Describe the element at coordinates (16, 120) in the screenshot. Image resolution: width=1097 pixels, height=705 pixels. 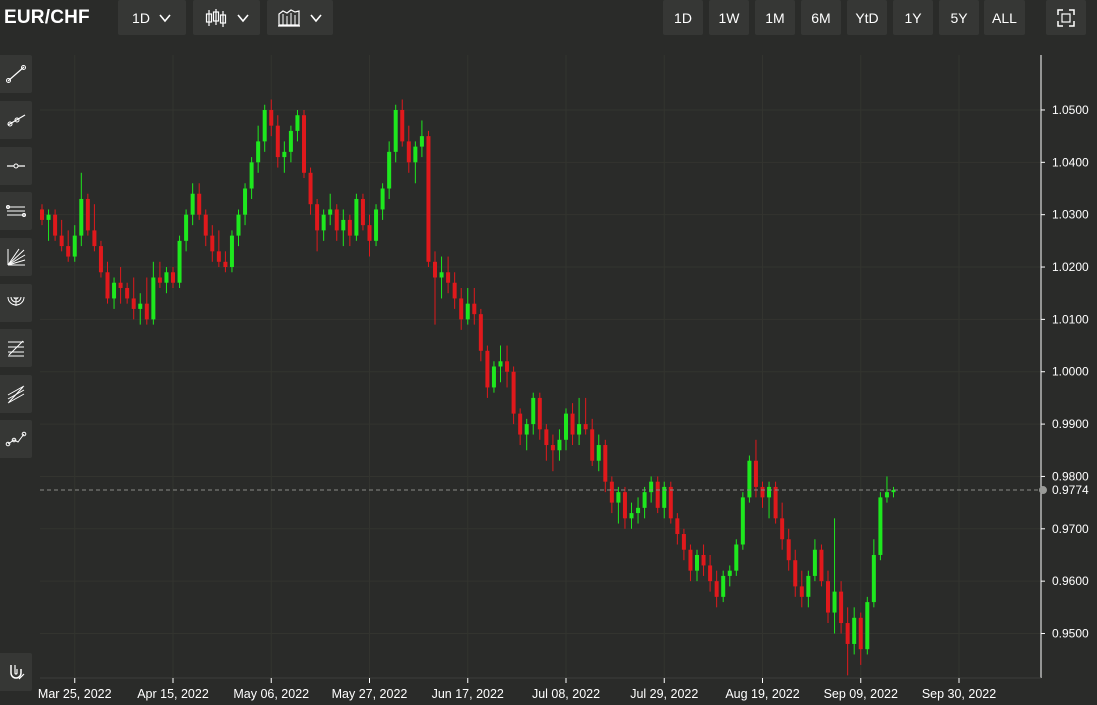
I see `ray-tool` at that location.